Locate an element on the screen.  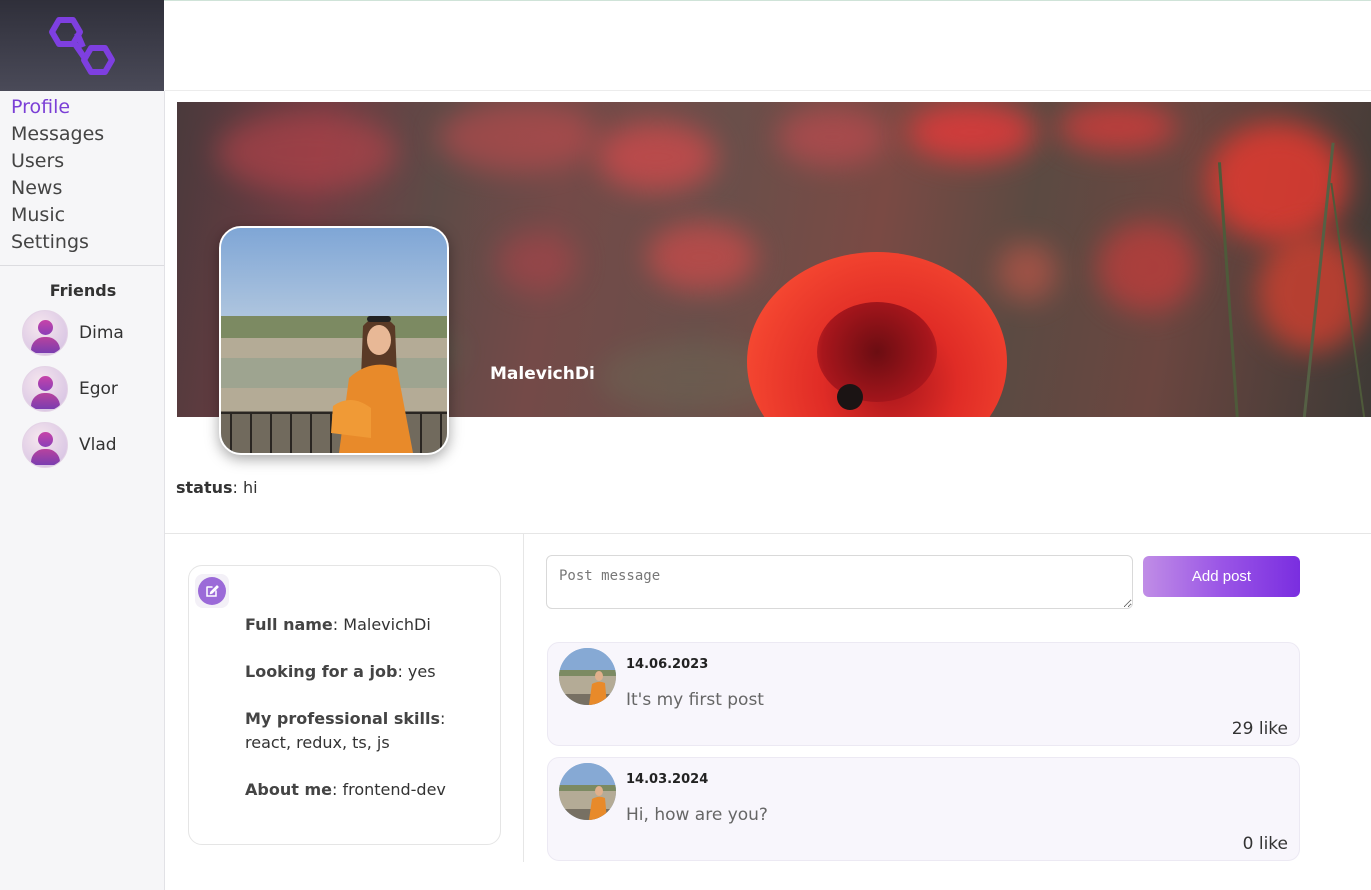
sidebar-item-profile: Profile is located at coordinates (82, 107).